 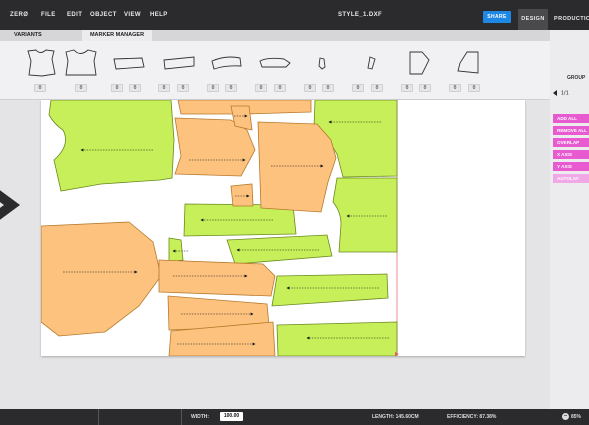 I want to click on share-button: SHARE, so click(x=497, y=17).